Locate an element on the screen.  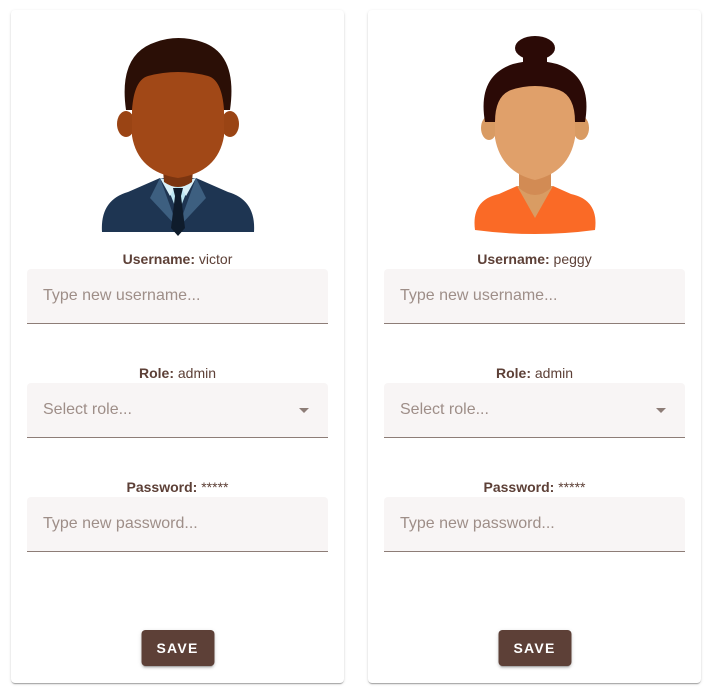
username-display: Username: victor is located at coordinates (177, 259).